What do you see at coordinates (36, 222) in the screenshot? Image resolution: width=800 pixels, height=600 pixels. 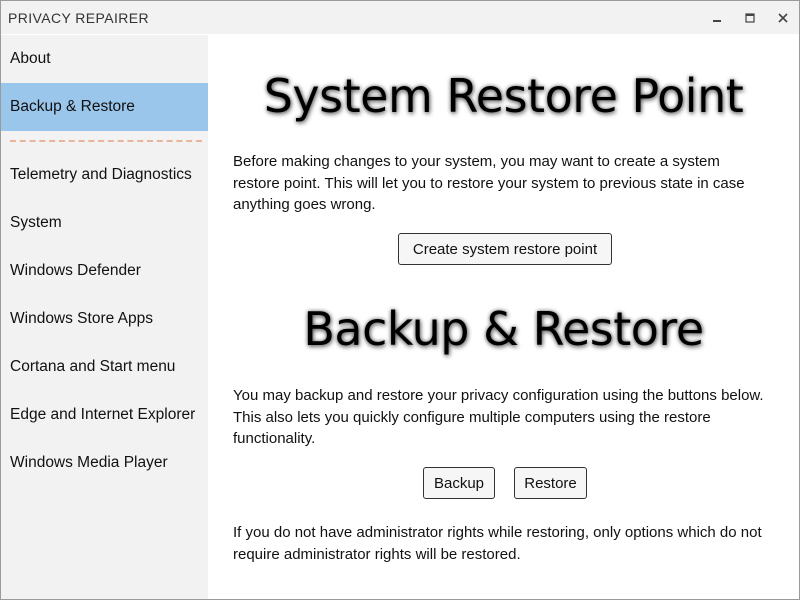 I see `sidebar-item-label: System` at bounding box center [36, 222].